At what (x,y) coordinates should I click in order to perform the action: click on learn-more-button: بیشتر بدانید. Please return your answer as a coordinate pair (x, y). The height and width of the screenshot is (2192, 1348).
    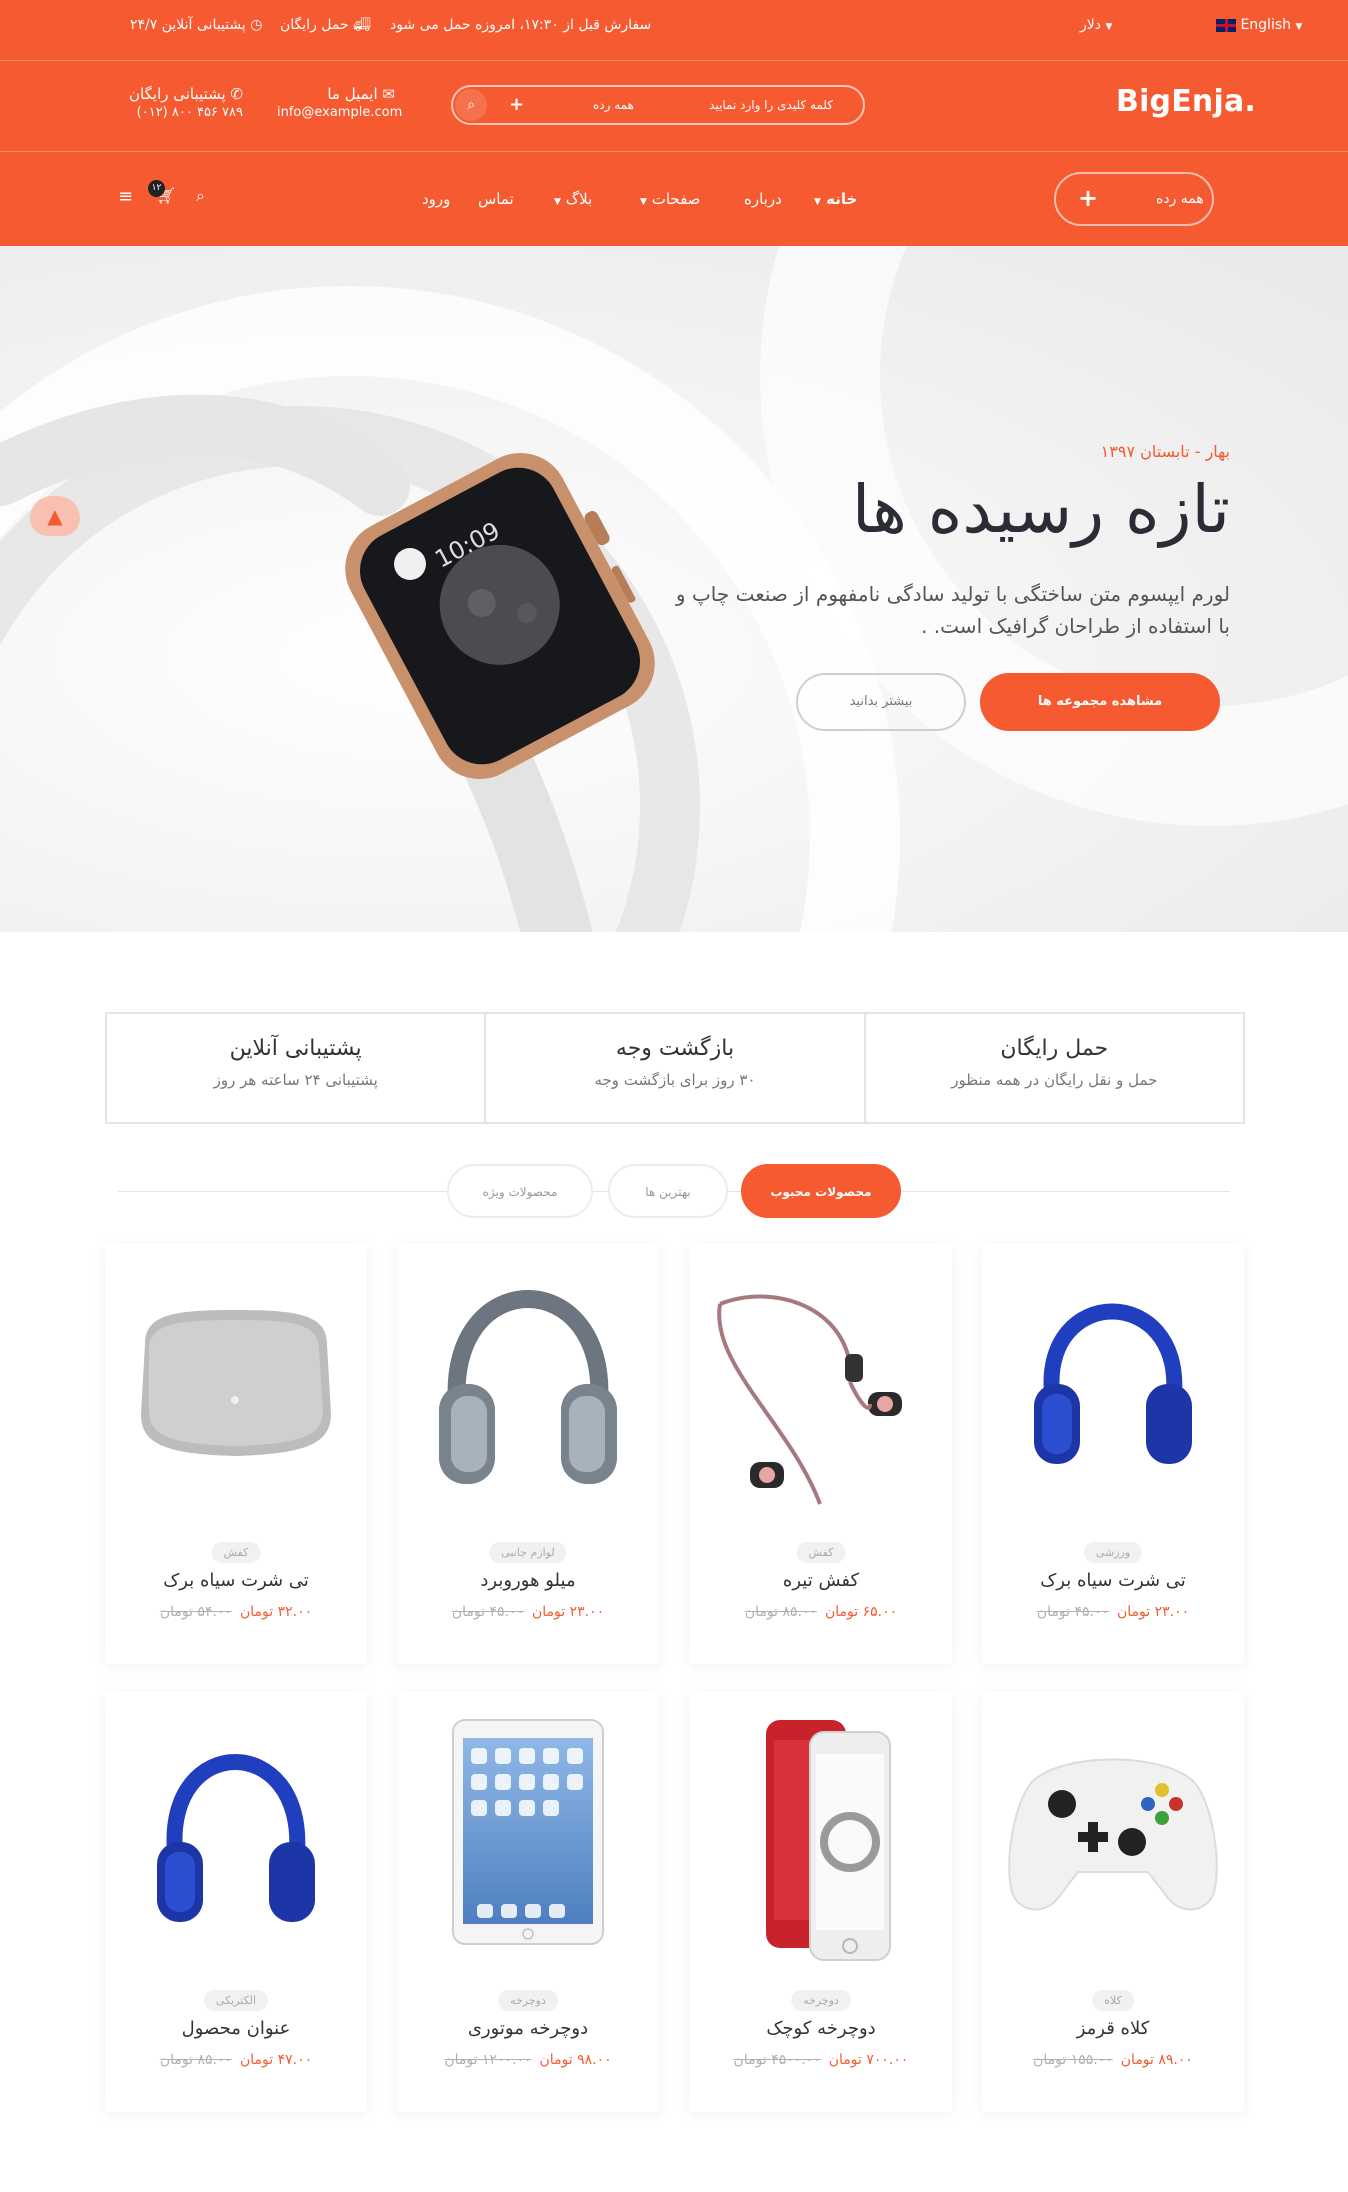
    Looking at the image, I should click on (881, 702).